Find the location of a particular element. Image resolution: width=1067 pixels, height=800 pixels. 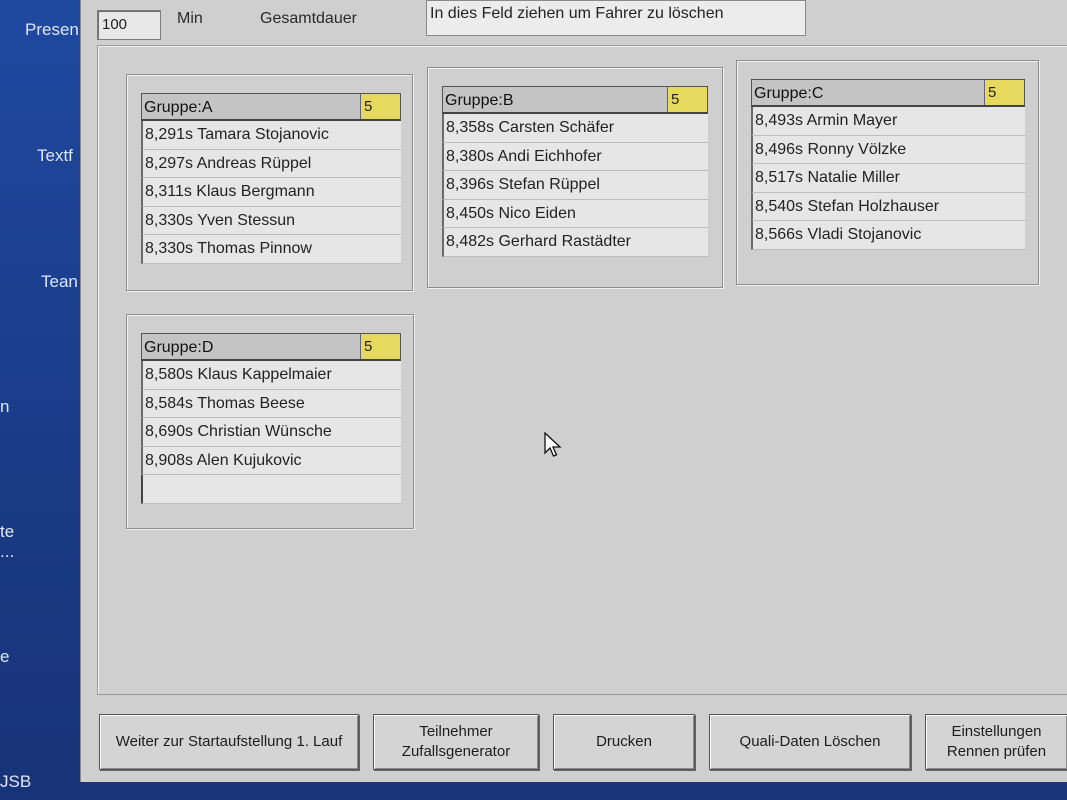

group-header: Gruppe:D 5 is located at coordinates (271, 347).